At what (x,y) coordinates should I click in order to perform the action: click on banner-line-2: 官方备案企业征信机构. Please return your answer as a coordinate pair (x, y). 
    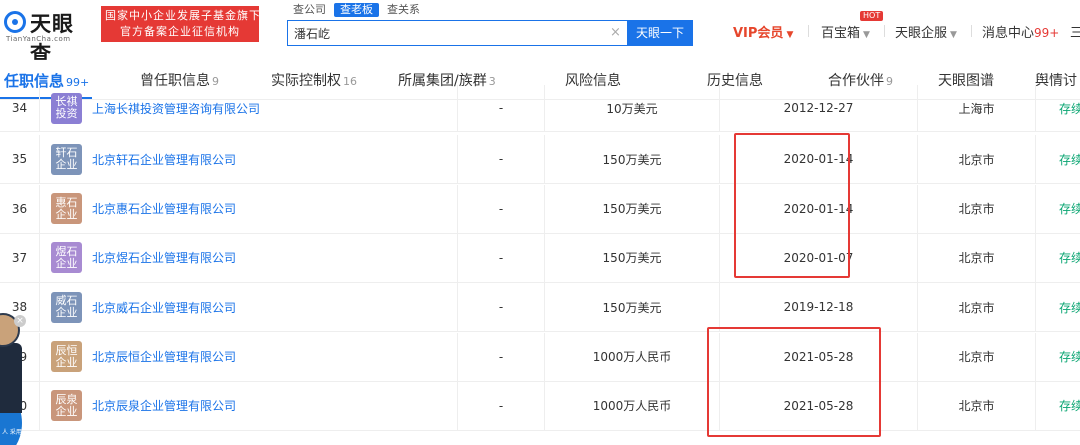
    Looking at the image, I should click on (180, 31).